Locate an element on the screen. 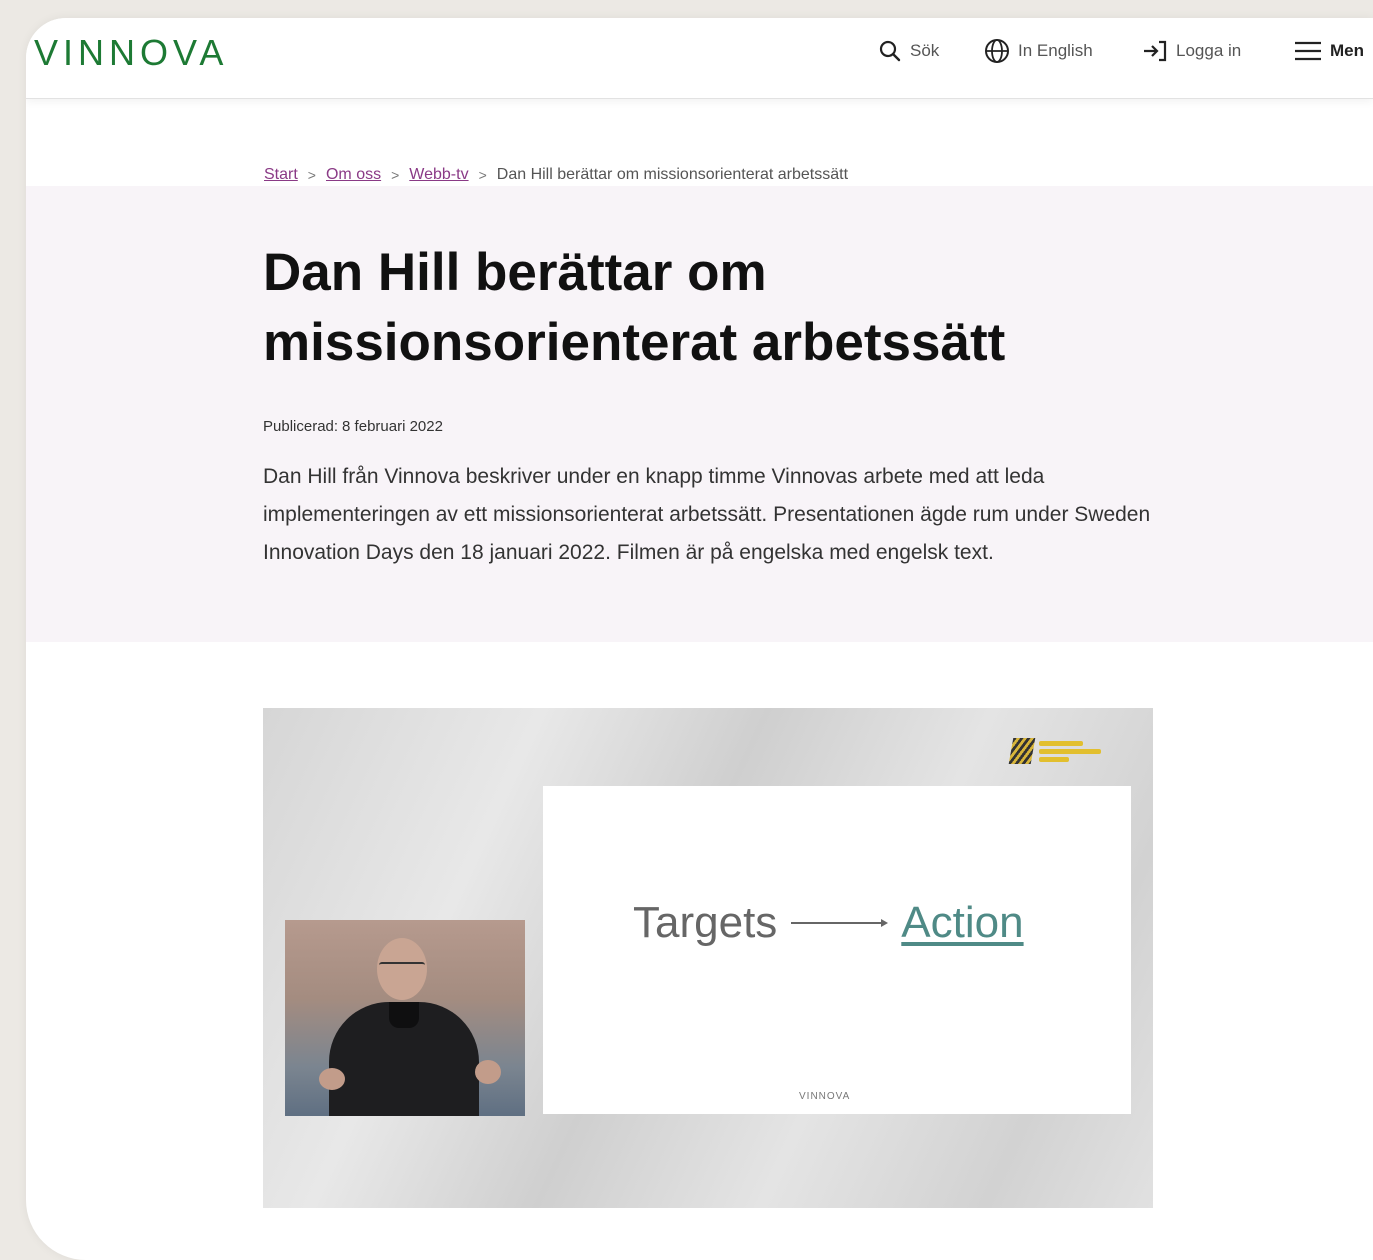  search-button: Sök is located at coordinates (908, 51).